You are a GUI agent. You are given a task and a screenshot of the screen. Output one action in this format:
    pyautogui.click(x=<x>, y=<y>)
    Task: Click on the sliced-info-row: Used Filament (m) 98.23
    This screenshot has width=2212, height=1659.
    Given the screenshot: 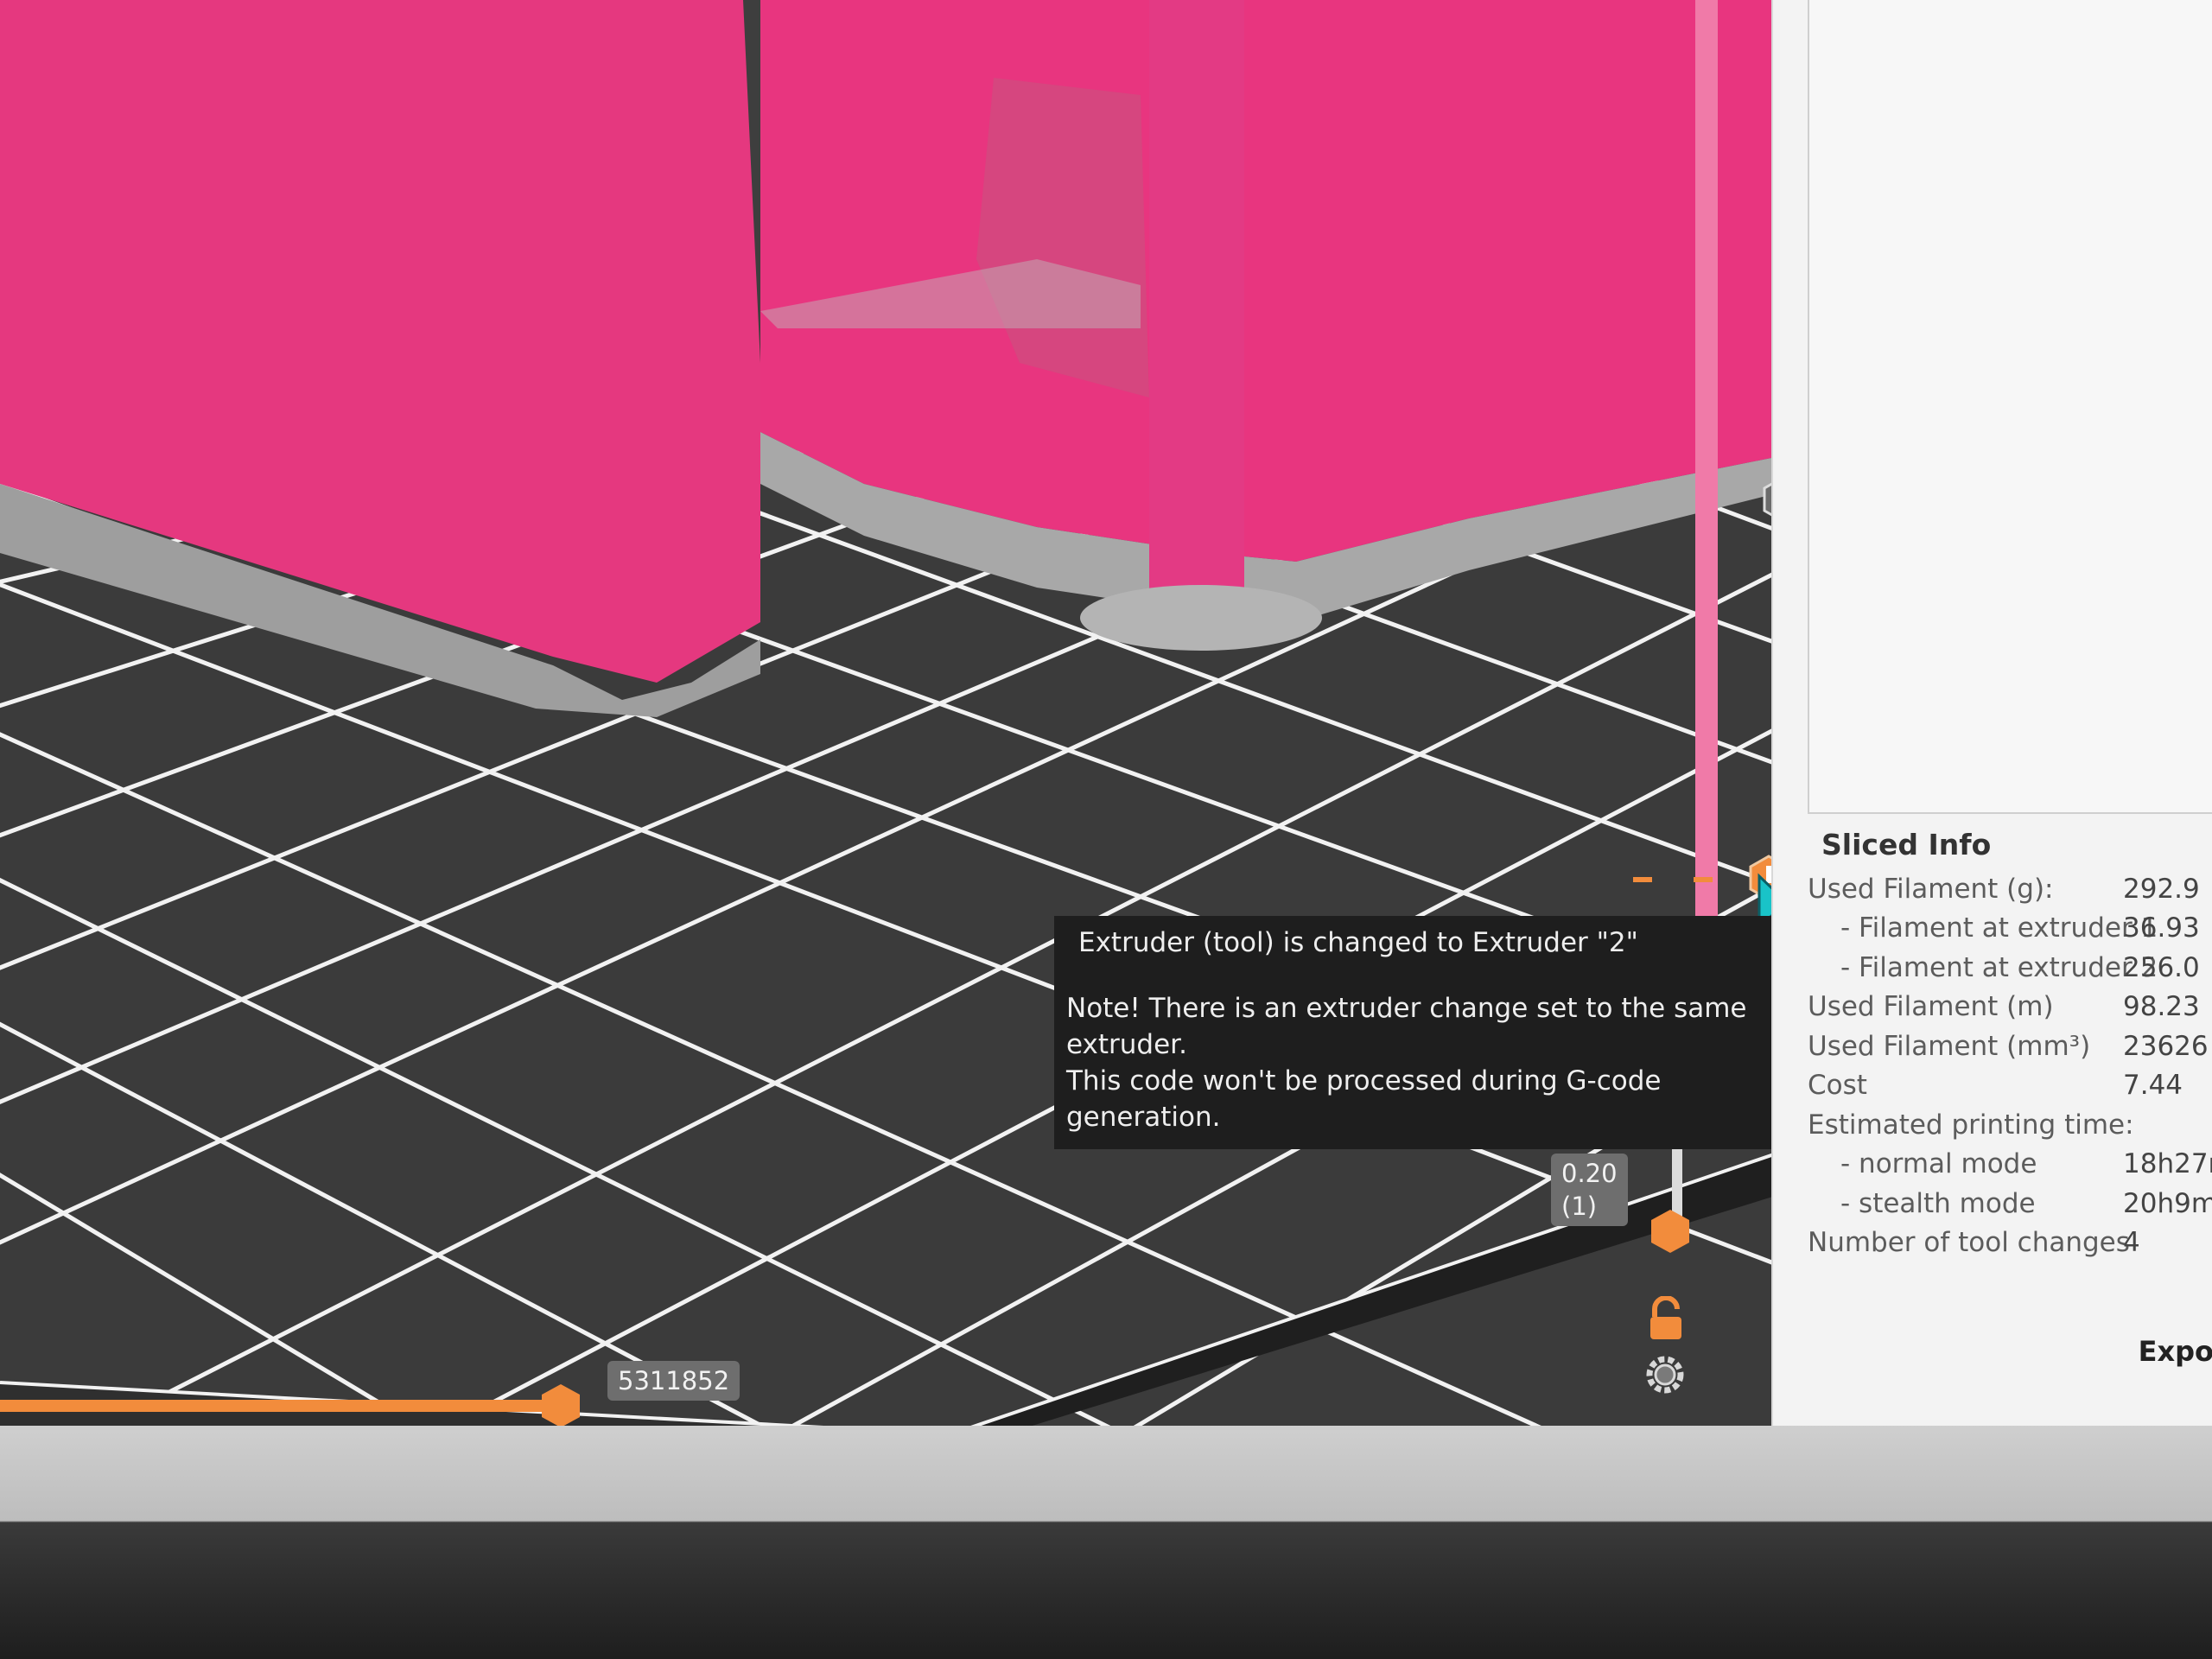 What is the action you would take?
    pyautogui.click(x=2005, y=1007)
    